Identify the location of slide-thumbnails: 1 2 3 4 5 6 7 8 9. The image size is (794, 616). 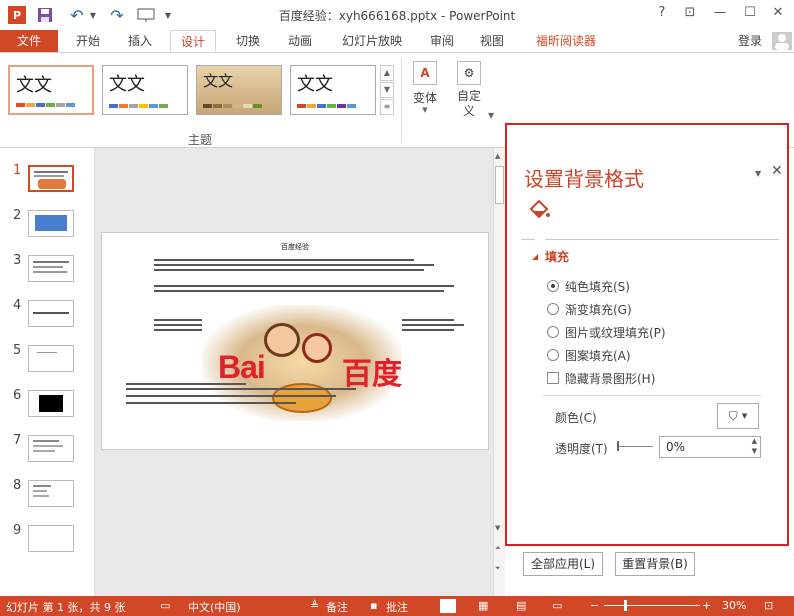
(47, 372).